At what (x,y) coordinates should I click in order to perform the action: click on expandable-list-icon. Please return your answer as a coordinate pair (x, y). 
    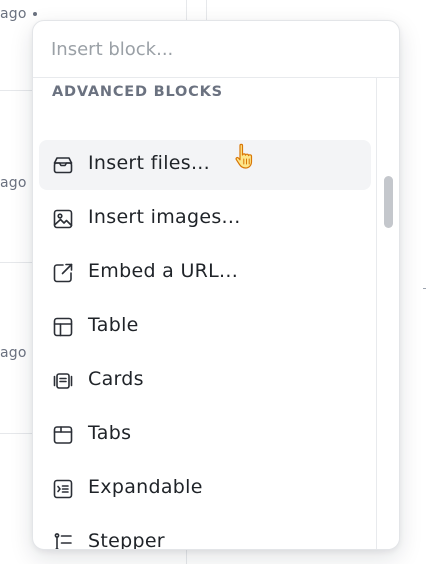
    Looking at the image, I should click on (63, 489).